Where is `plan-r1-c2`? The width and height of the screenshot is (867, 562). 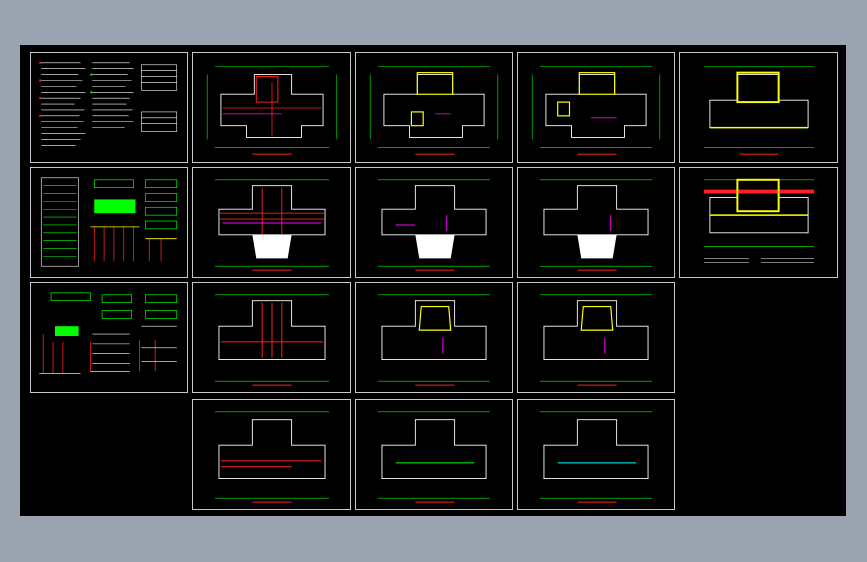
plan-r1-c2 is located at coordinates (434, 107).